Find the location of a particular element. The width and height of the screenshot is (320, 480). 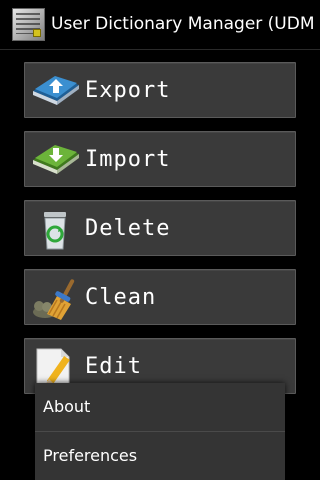

import-button: Import is located at coordinates (160, 159).